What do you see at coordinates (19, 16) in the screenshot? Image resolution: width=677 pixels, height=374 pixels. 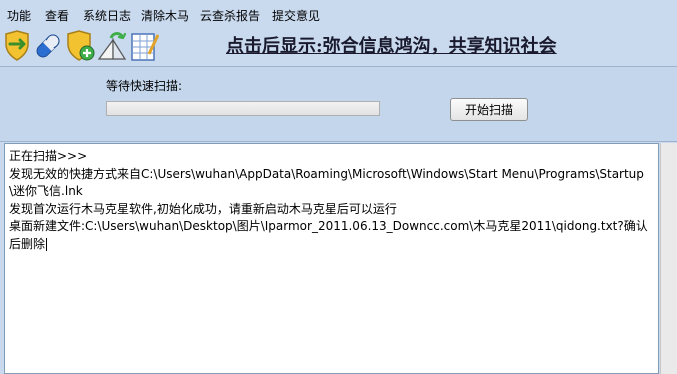 I see `menu-function: 功能` at bounding box center [19, 16].